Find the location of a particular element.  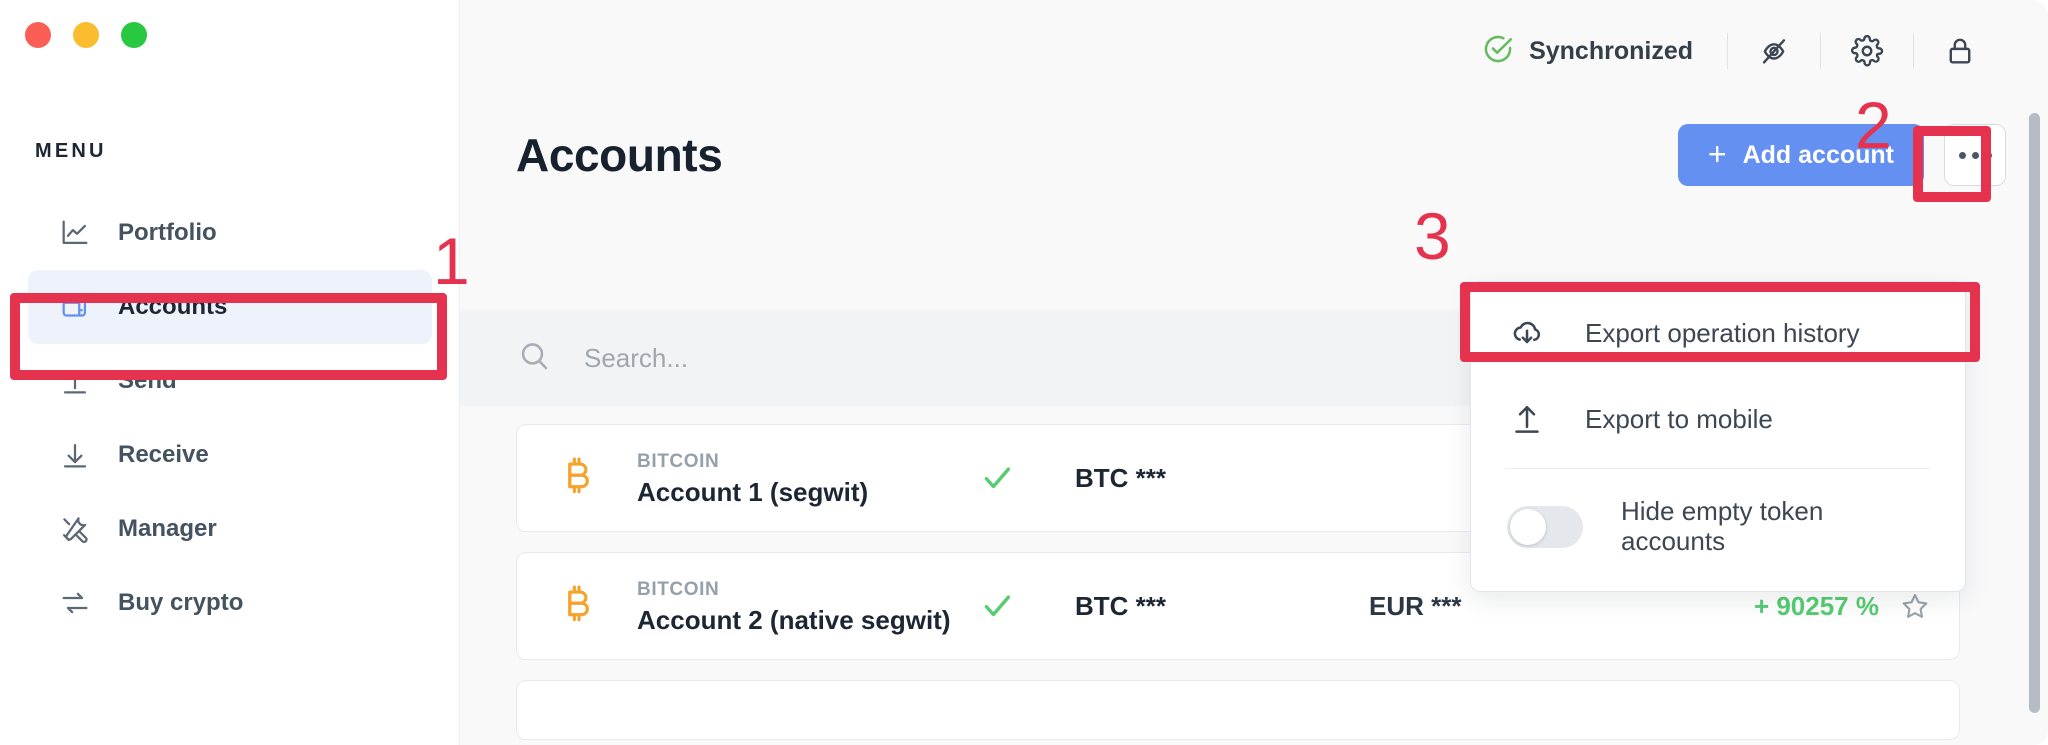

annotation-number-1: 1 is located at coordinates (451, 261).